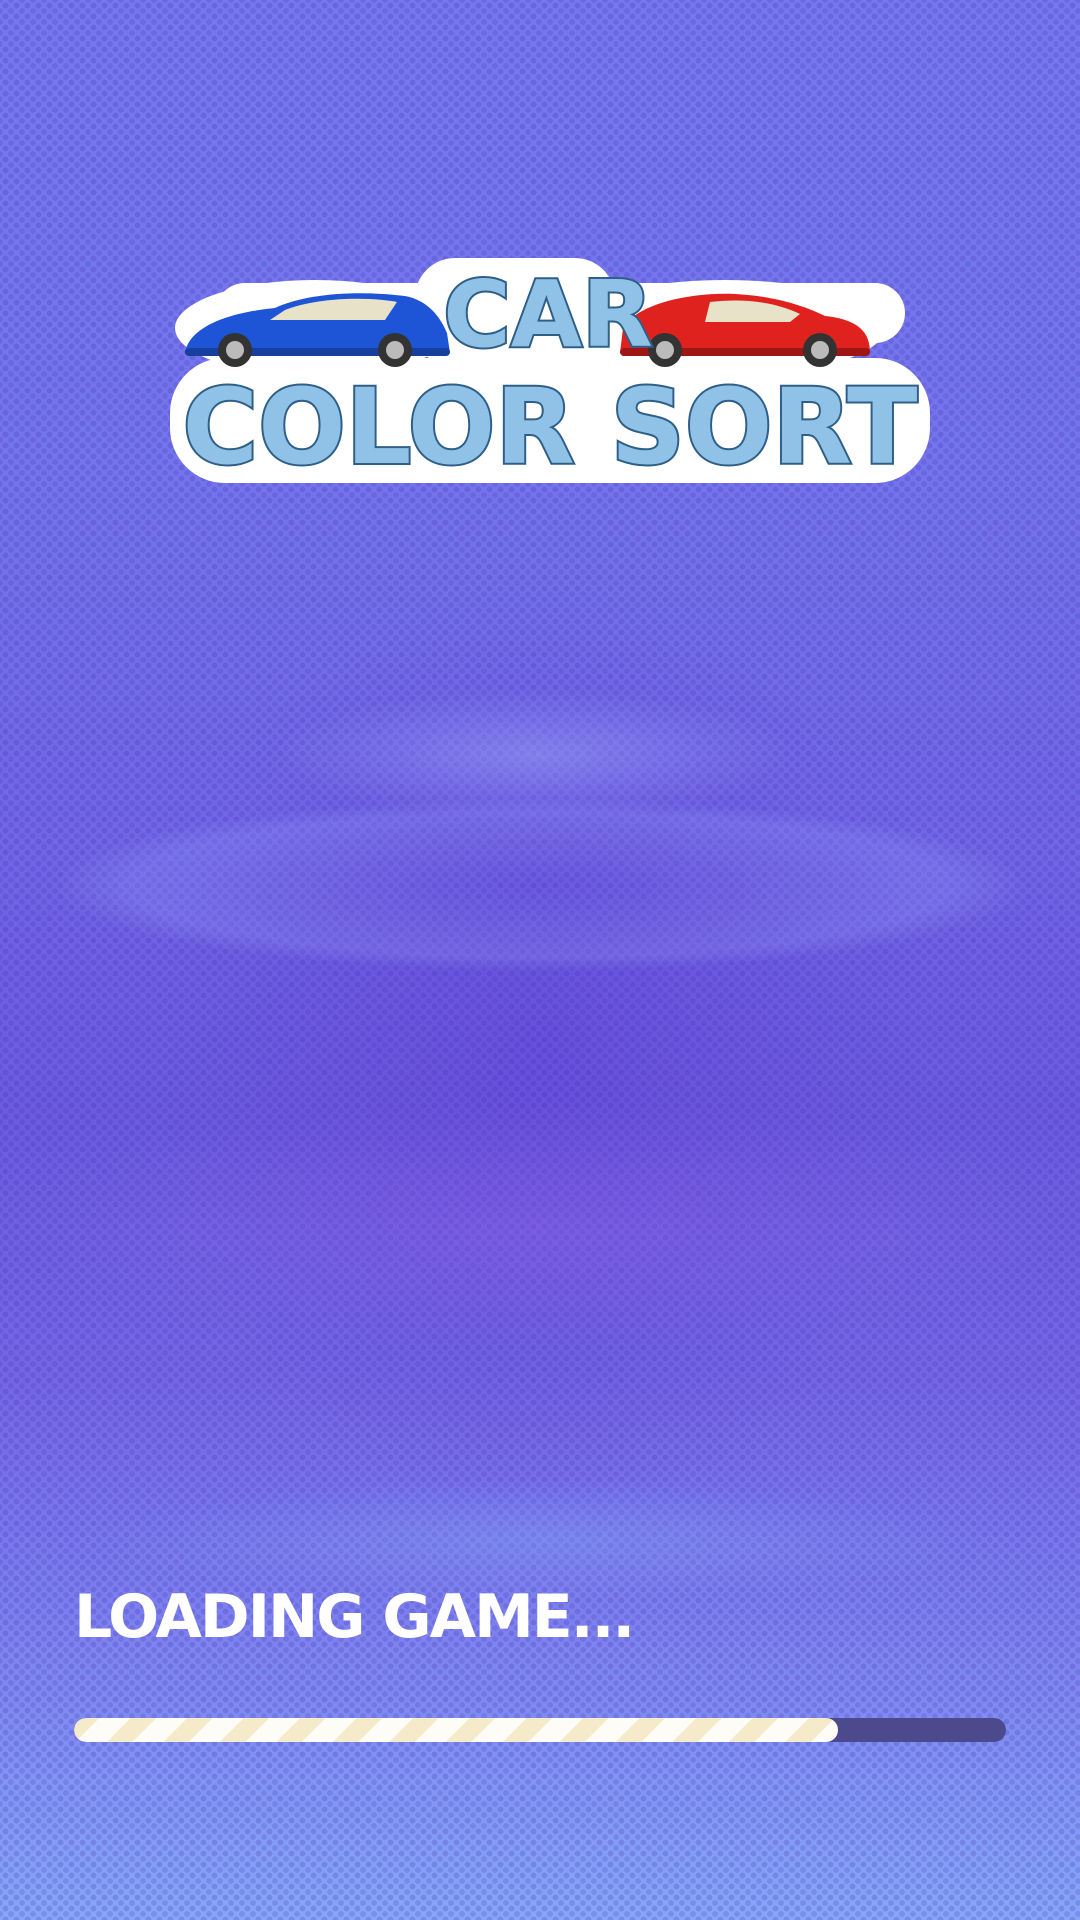 Image resolution: width=1080 pixels, height=1920 pixels. I want to click on loading-progress-bar, so click(540, 1730).